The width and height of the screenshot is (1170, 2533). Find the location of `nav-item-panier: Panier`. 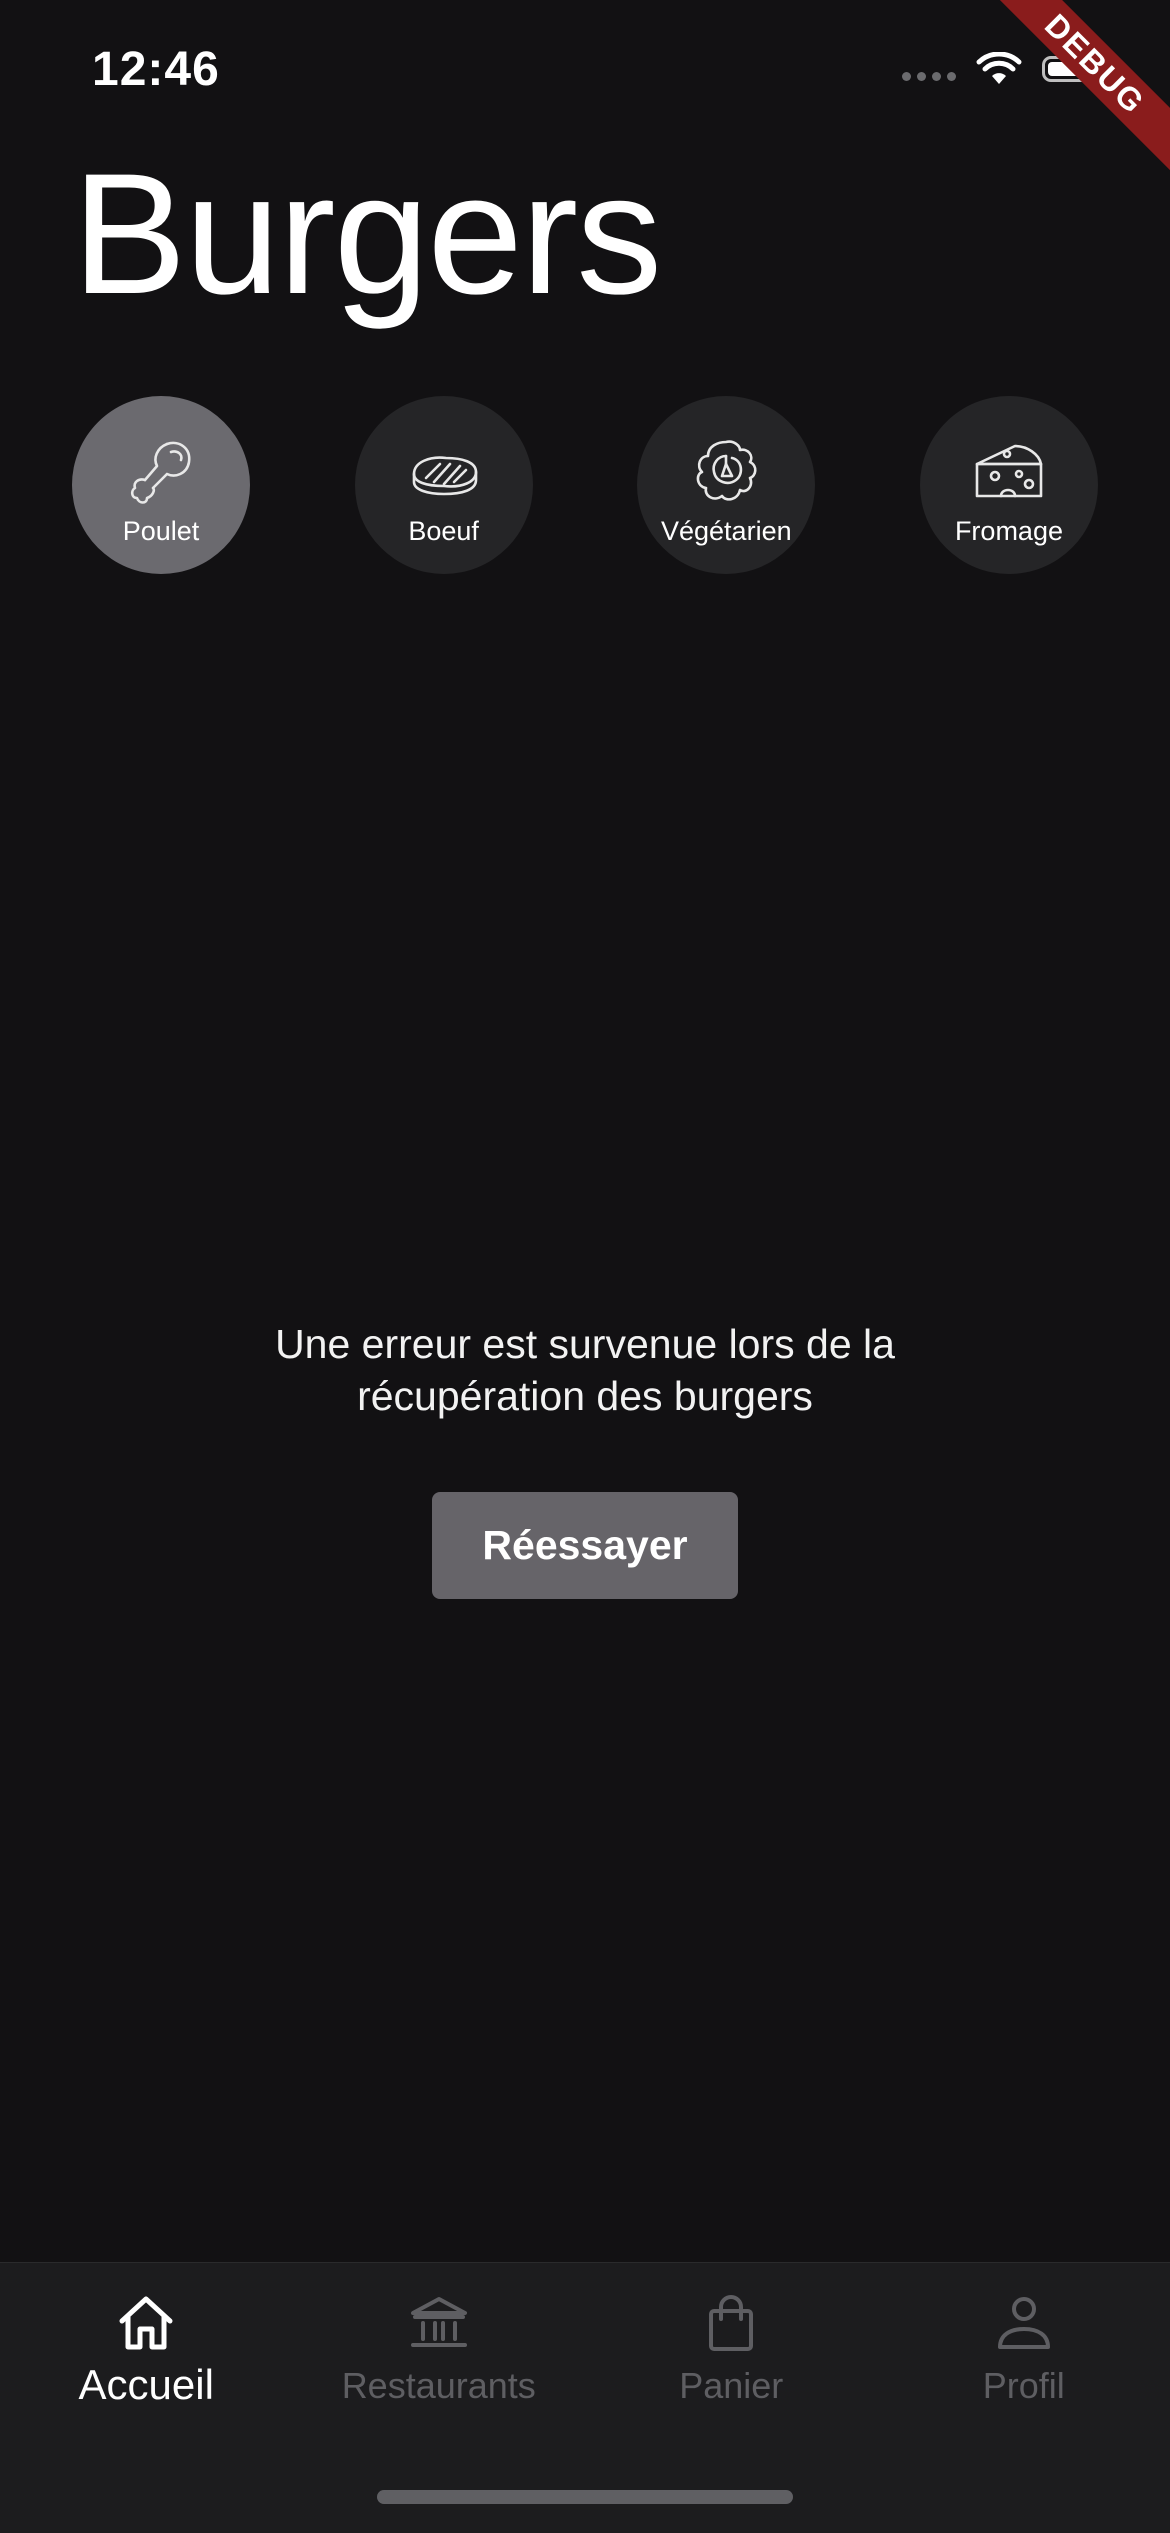

nav-item-panier: Panier is located at coordinates (731, 2350).